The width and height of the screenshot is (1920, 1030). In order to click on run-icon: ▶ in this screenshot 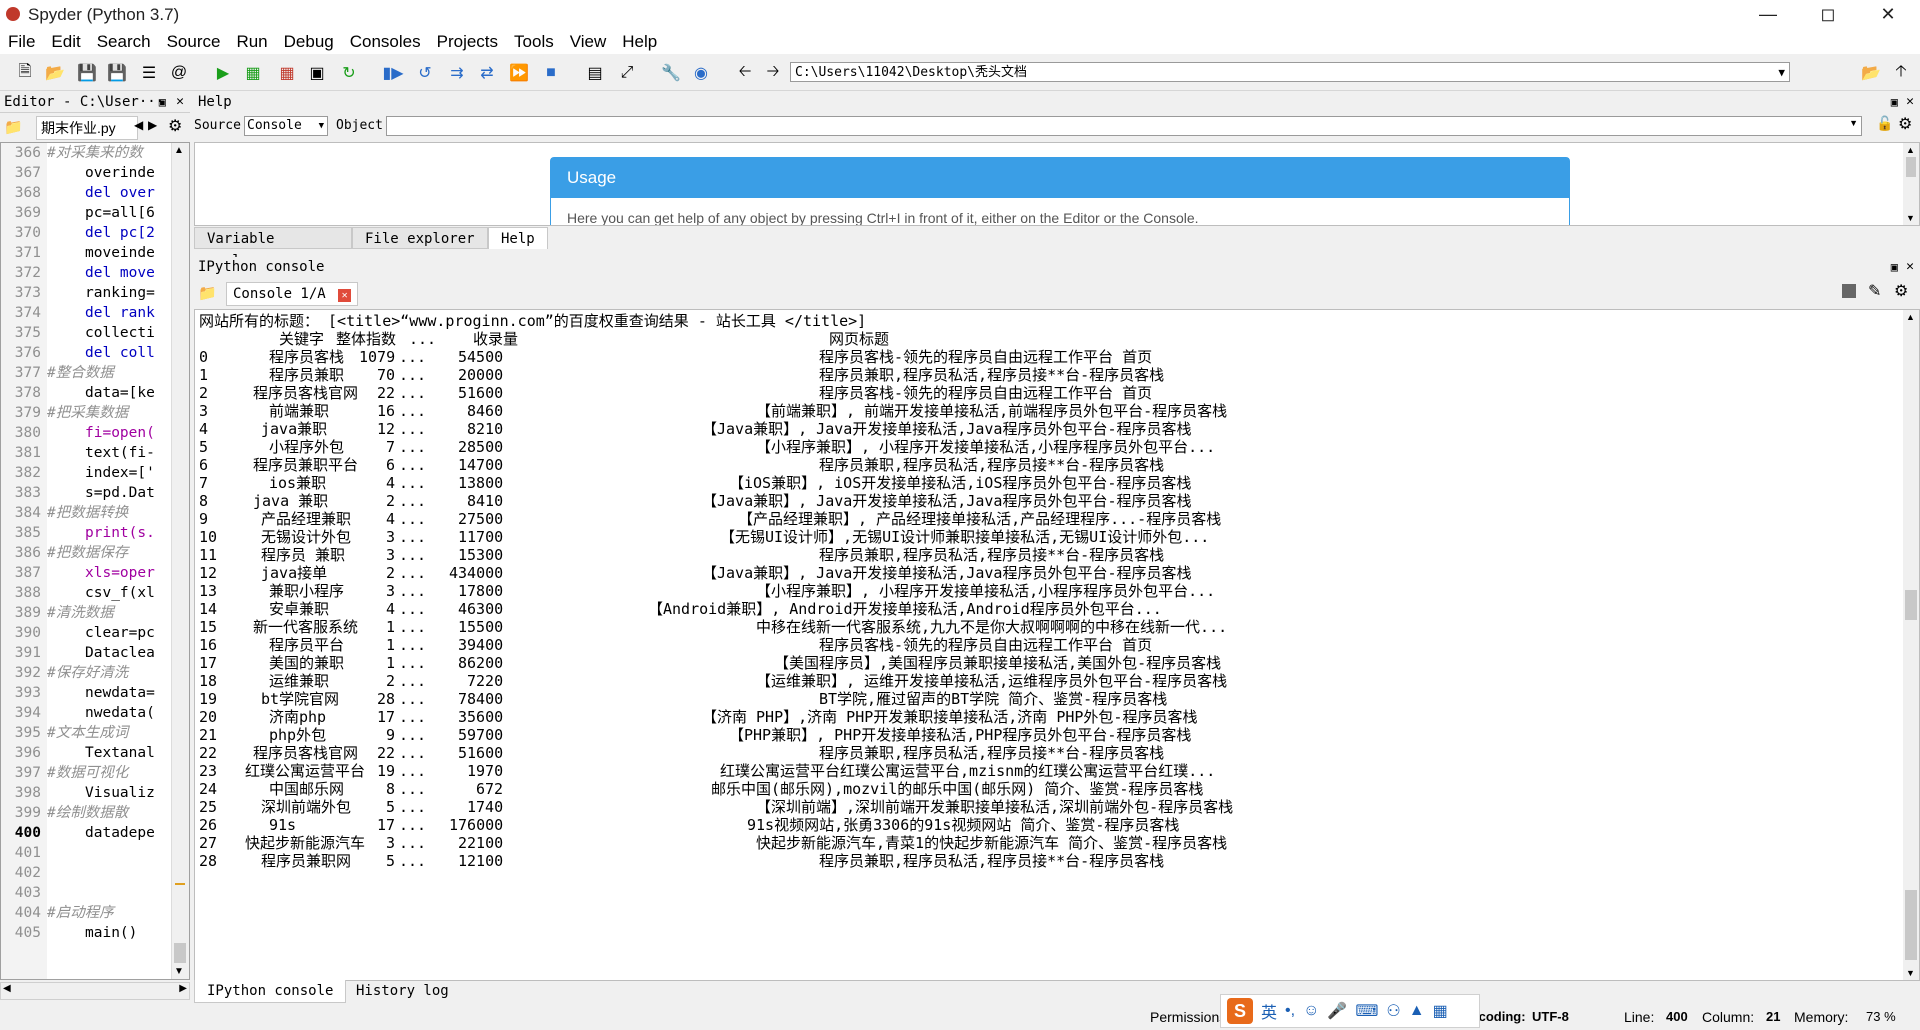, I will do `click(223, 73)`.